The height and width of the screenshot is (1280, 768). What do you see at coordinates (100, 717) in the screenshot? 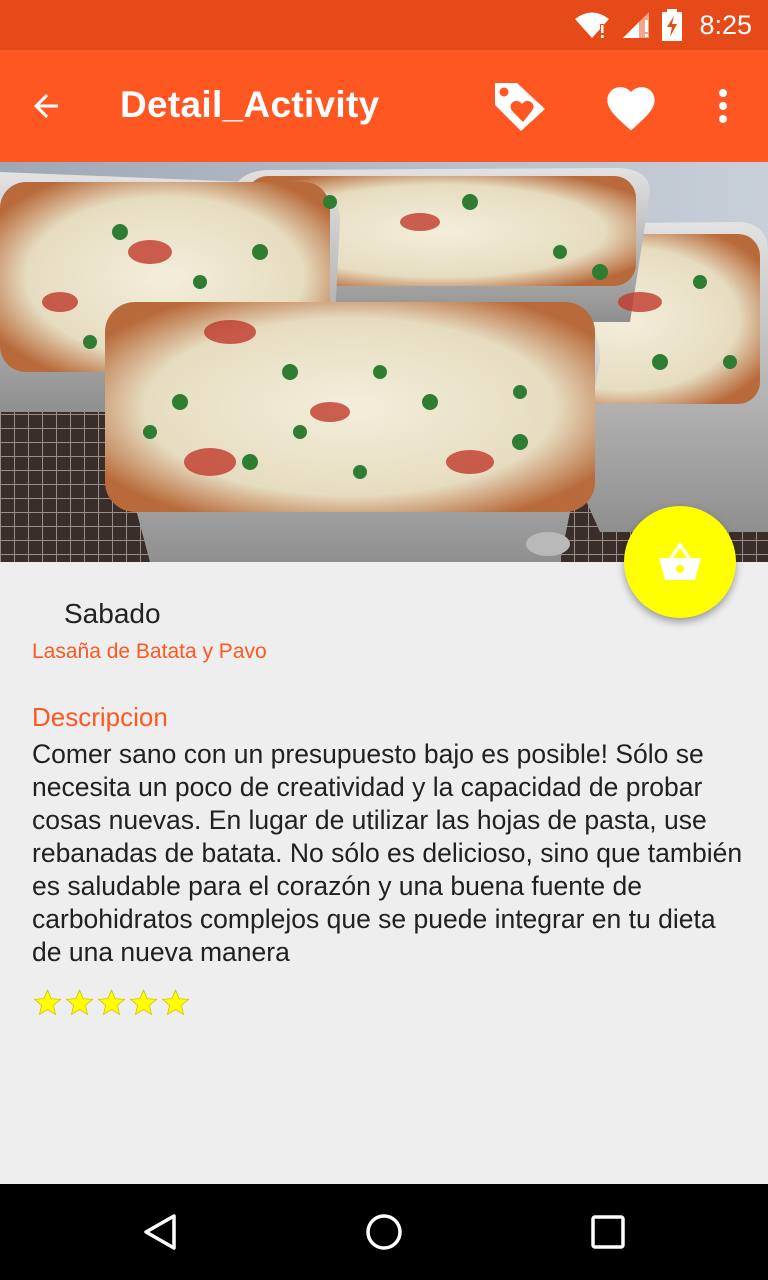
I see `description-heading: Descripcion` at bounding box center [100, 717].